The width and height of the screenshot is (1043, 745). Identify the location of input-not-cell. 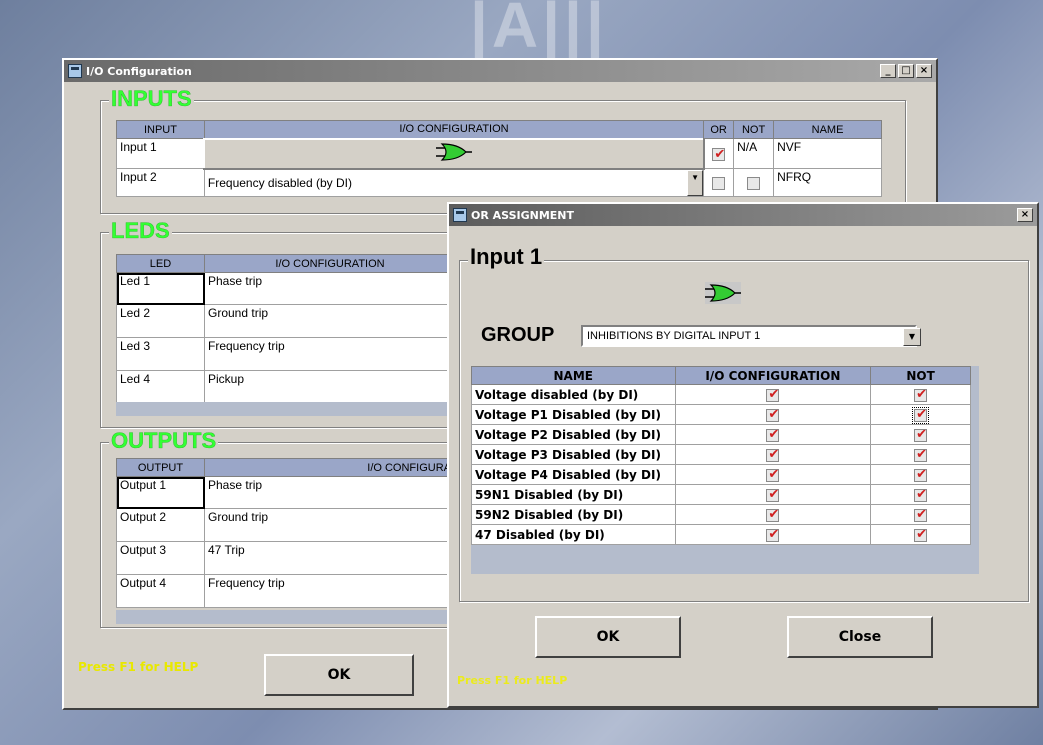
(754, 182).